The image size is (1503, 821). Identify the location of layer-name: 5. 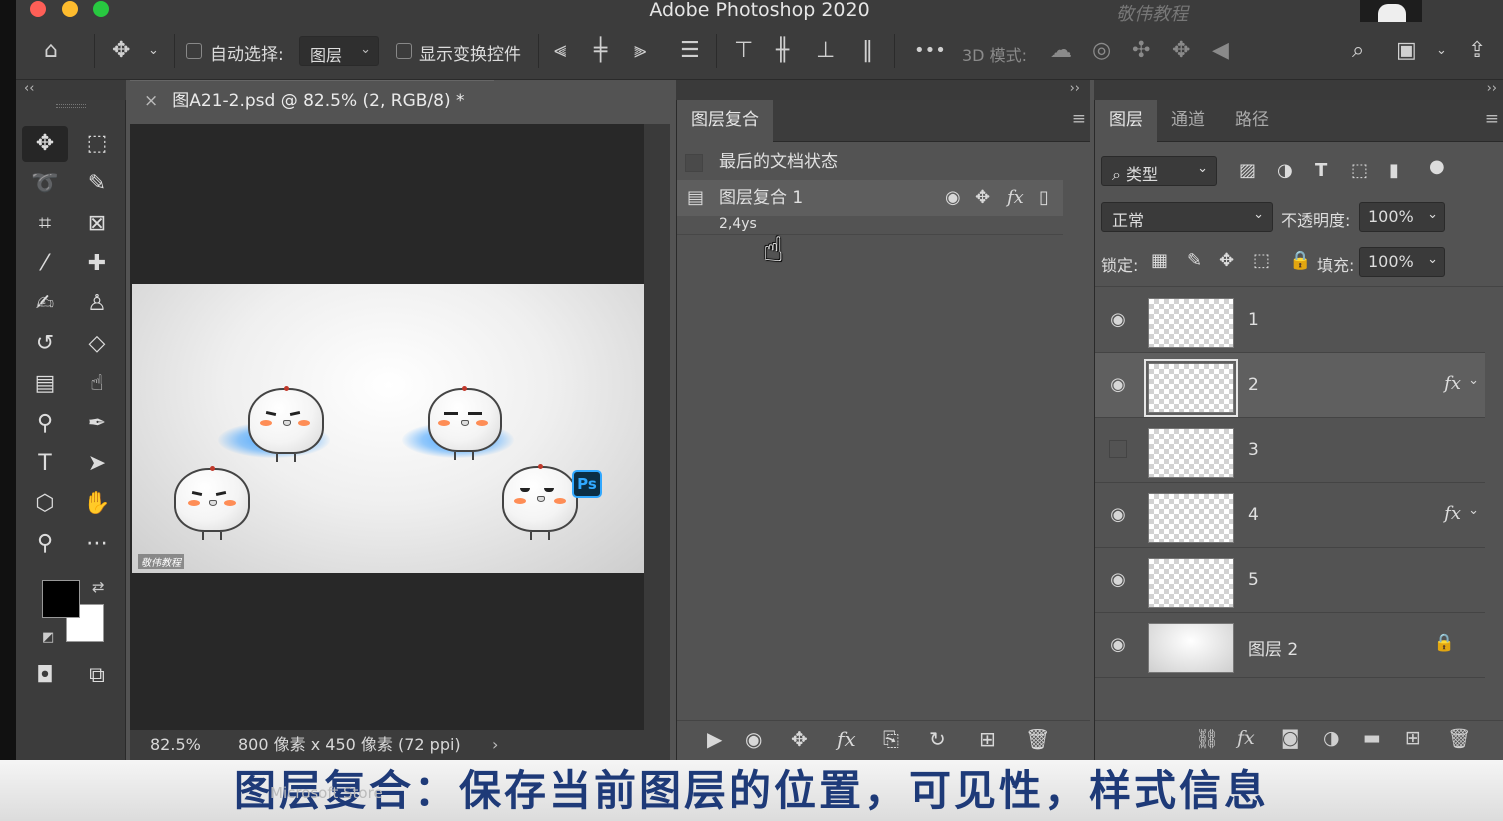
(1253, 580).